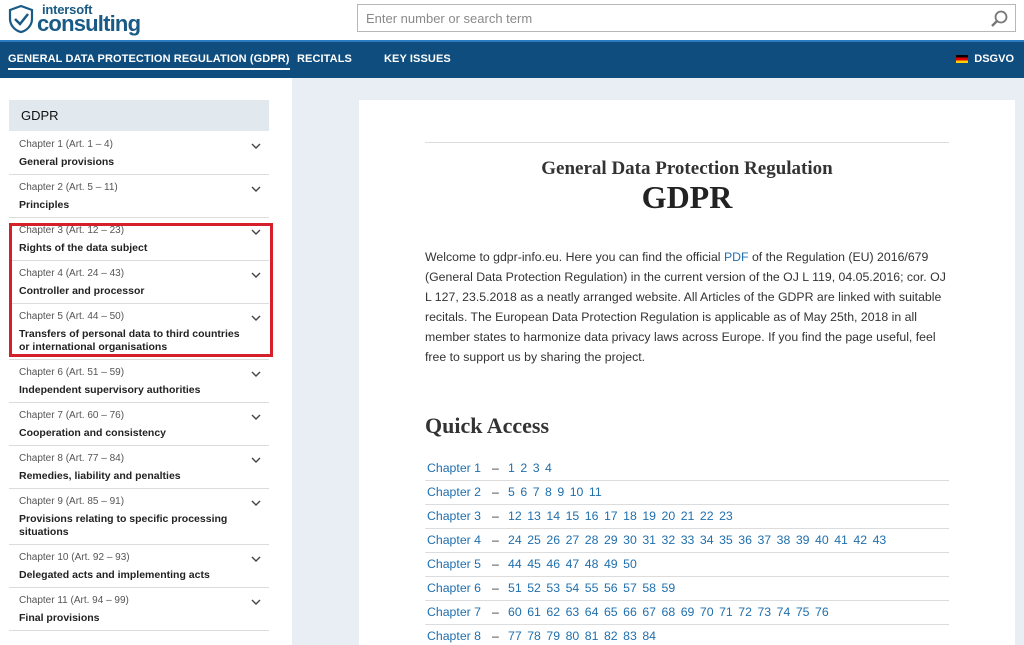  Describe the element at coordinates (630, 516) in the screenshot. I see `article-link: 18` at that location.